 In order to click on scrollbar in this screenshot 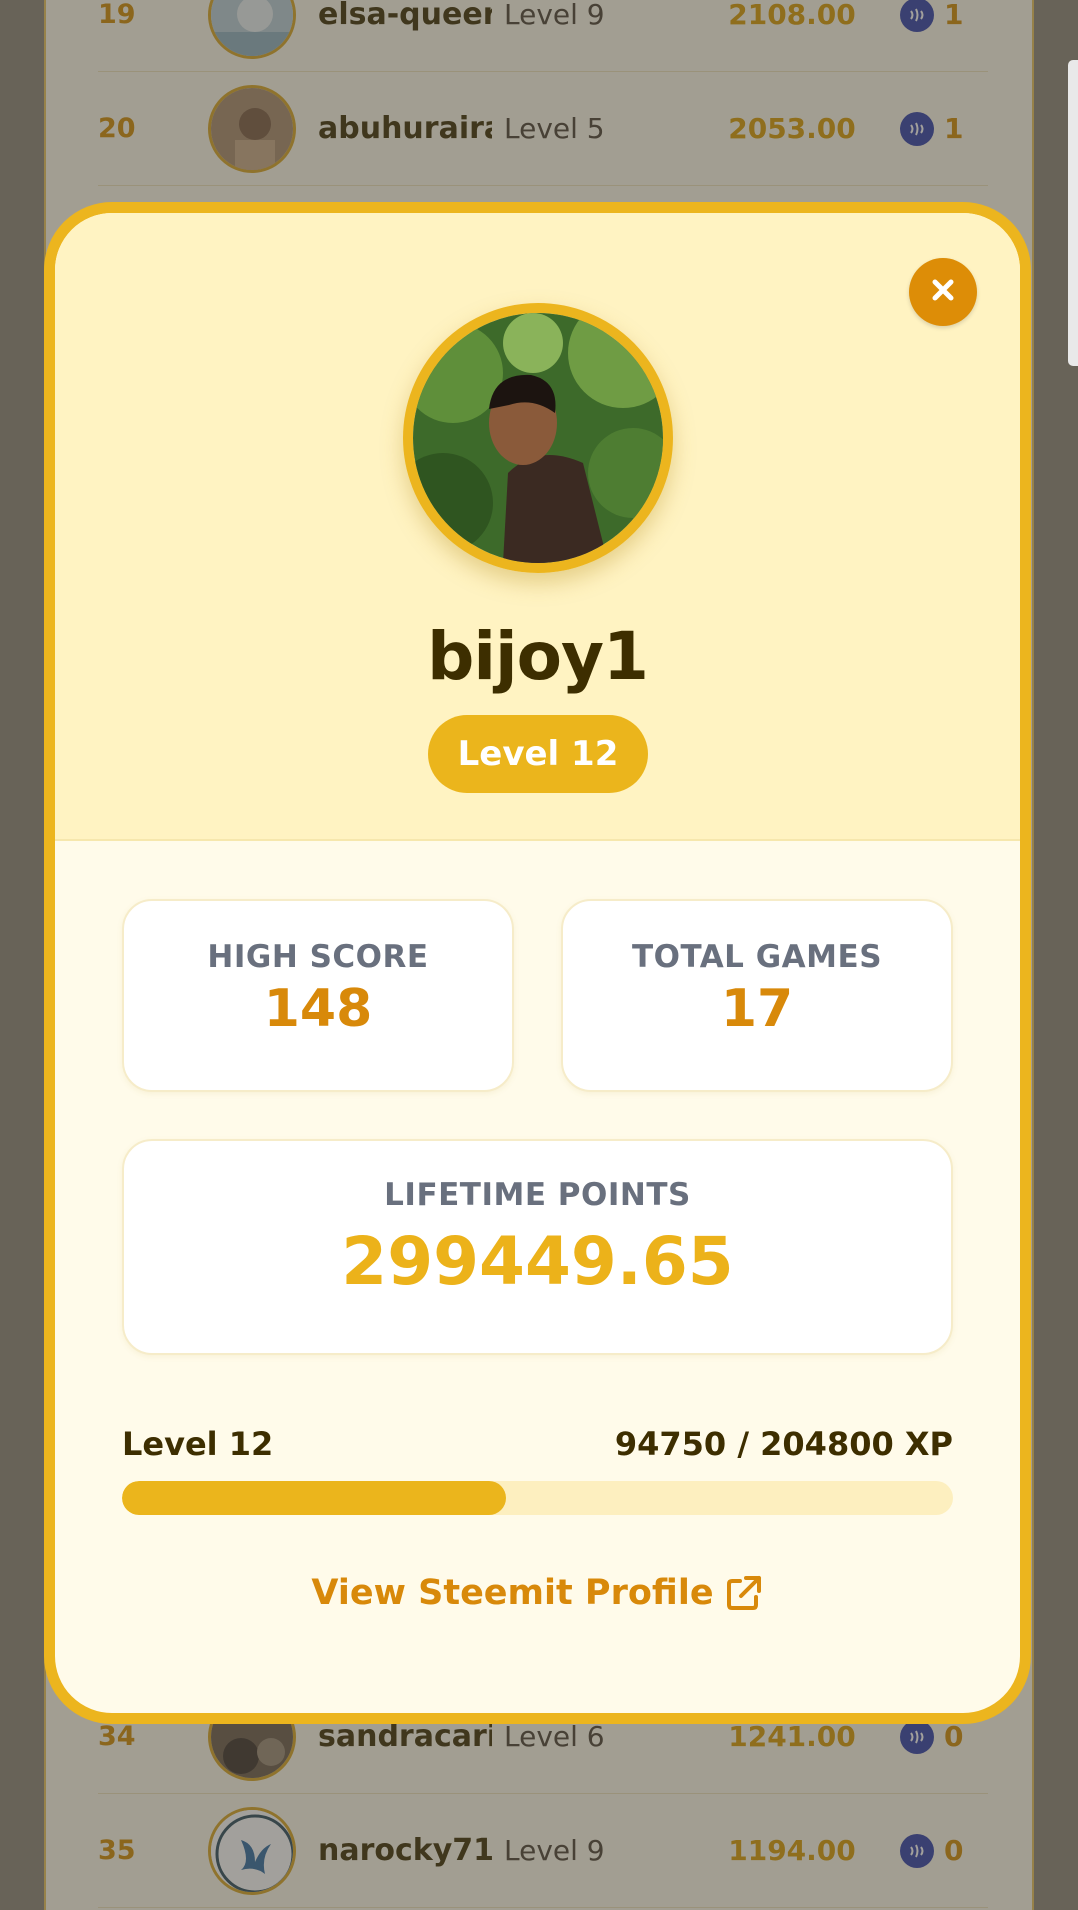, I will do `click(1073, 213)`.